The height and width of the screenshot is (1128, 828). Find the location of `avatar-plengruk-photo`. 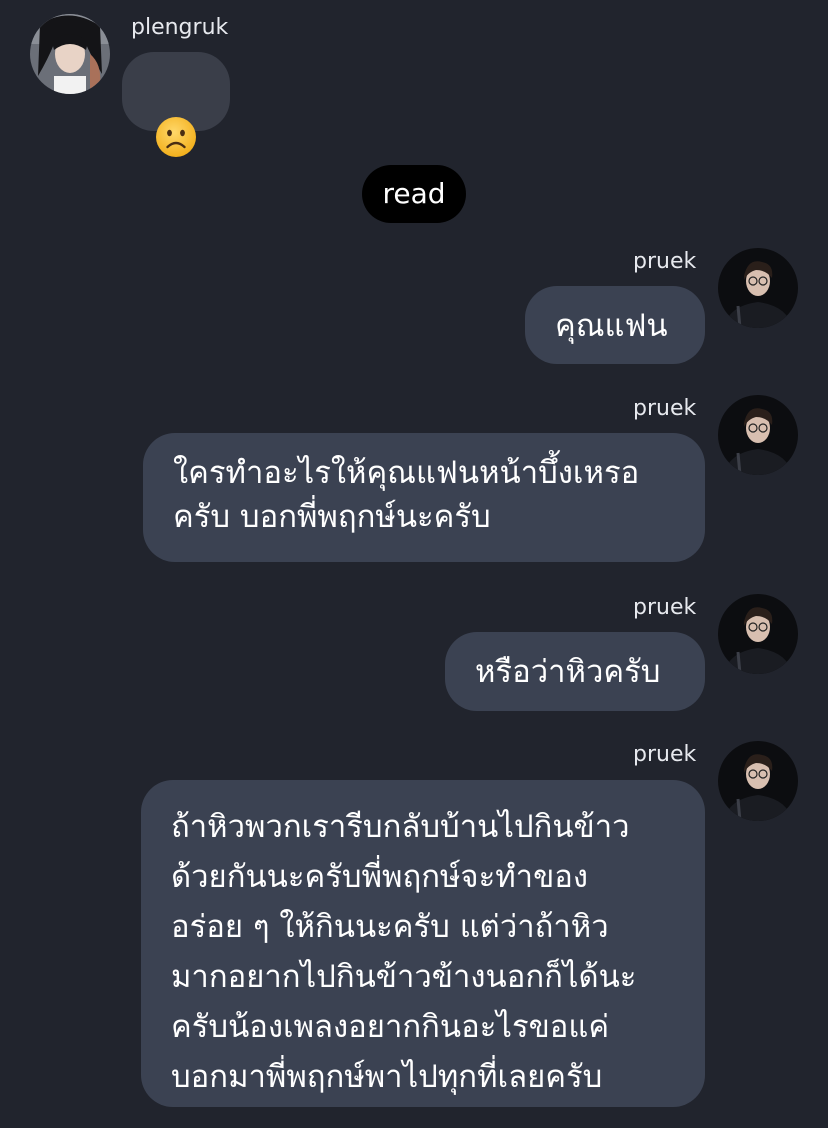

avatar-plengruk-photo is located at coordinates (70, 54).